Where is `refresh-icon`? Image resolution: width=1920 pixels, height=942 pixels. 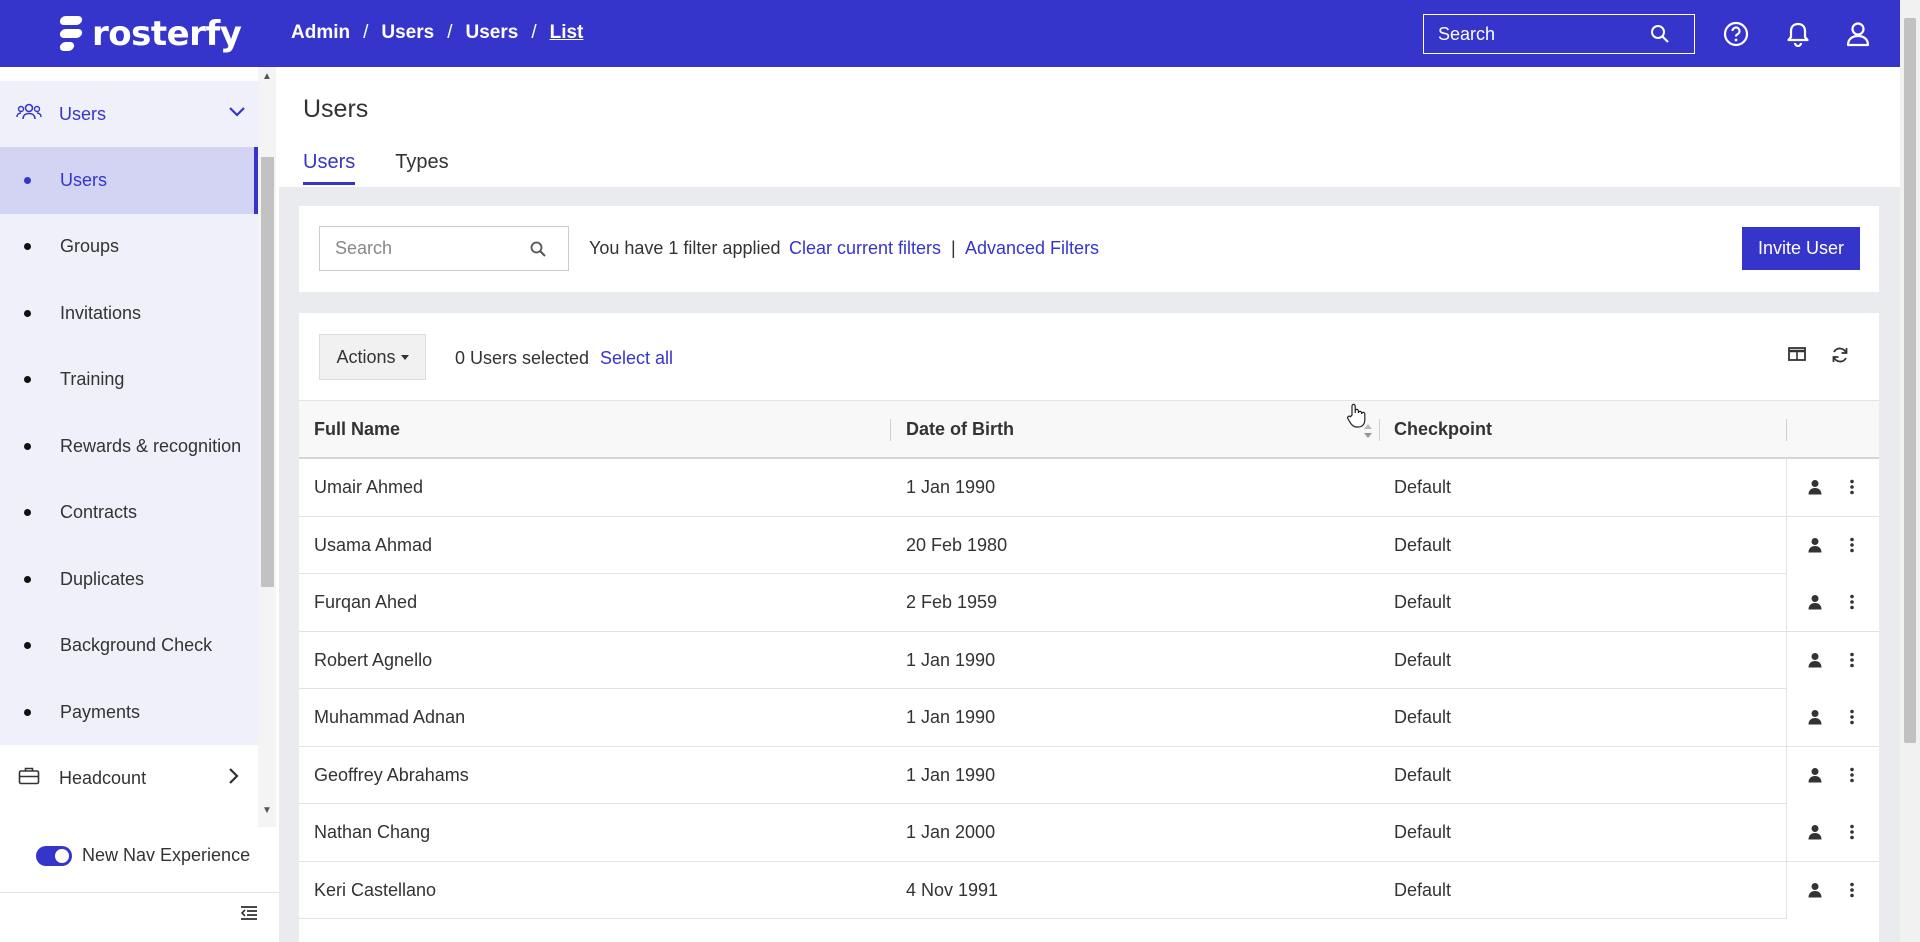
refresh-icon is located at coordinates (1840, 357).